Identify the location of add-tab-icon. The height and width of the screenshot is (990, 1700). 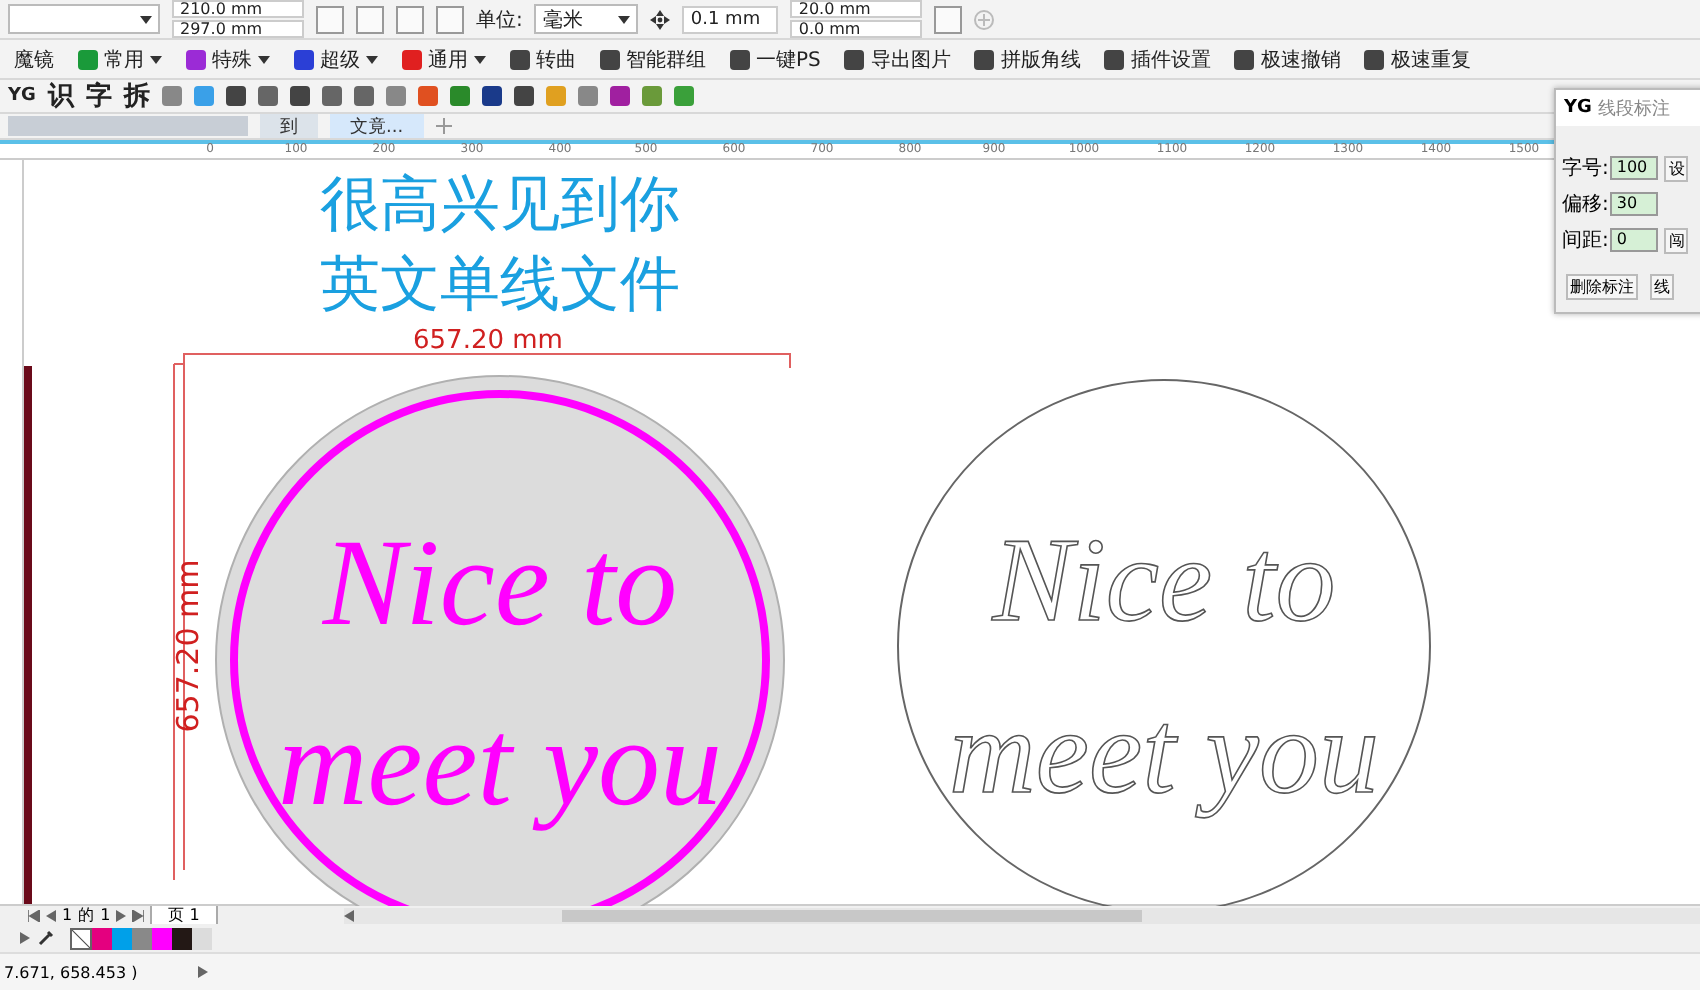
(443, 126).